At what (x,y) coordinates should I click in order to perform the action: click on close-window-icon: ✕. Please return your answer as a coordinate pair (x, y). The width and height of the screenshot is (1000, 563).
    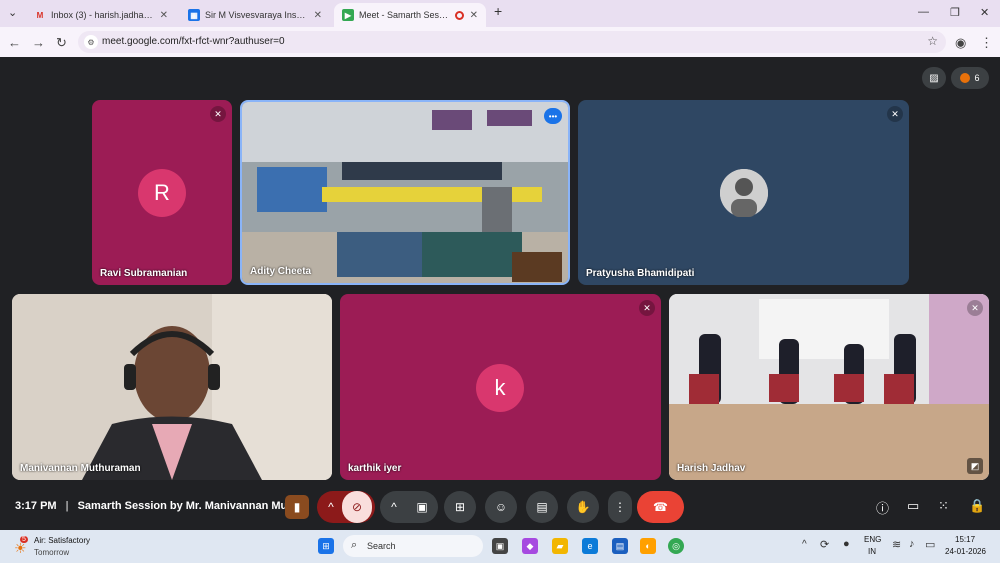
    Looking at the image, I should click on (984, 12).